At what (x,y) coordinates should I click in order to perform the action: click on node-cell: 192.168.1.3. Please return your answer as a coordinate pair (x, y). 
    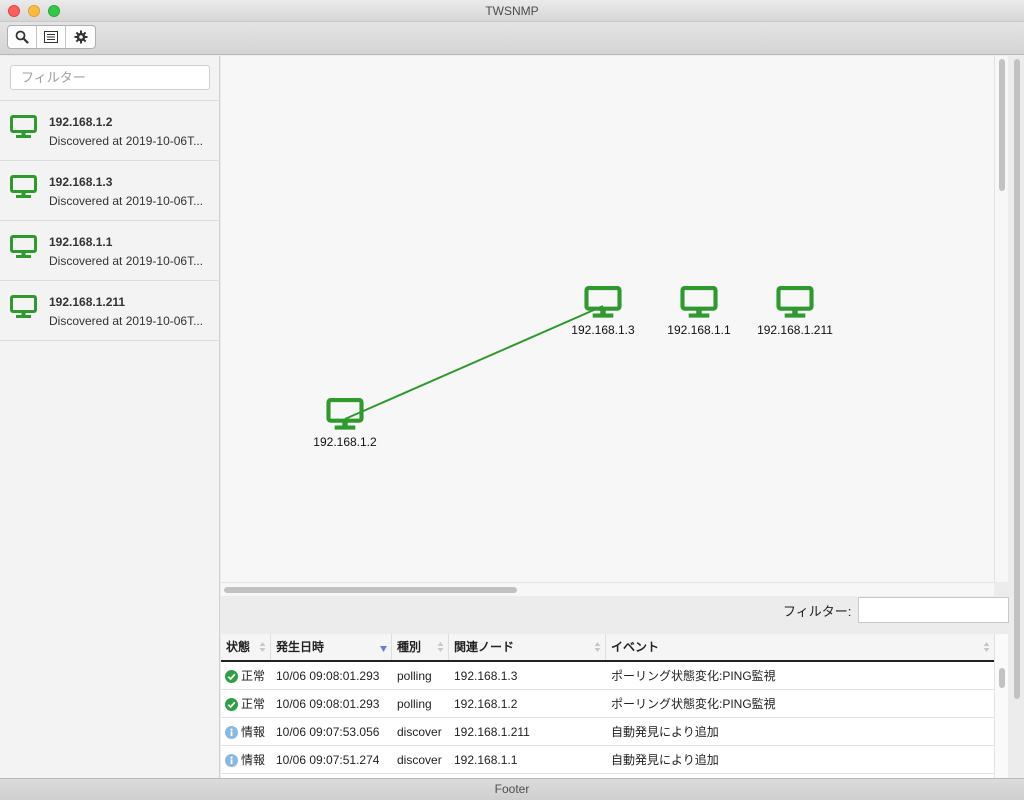
    Looking at the image, I should click on (486, 676).